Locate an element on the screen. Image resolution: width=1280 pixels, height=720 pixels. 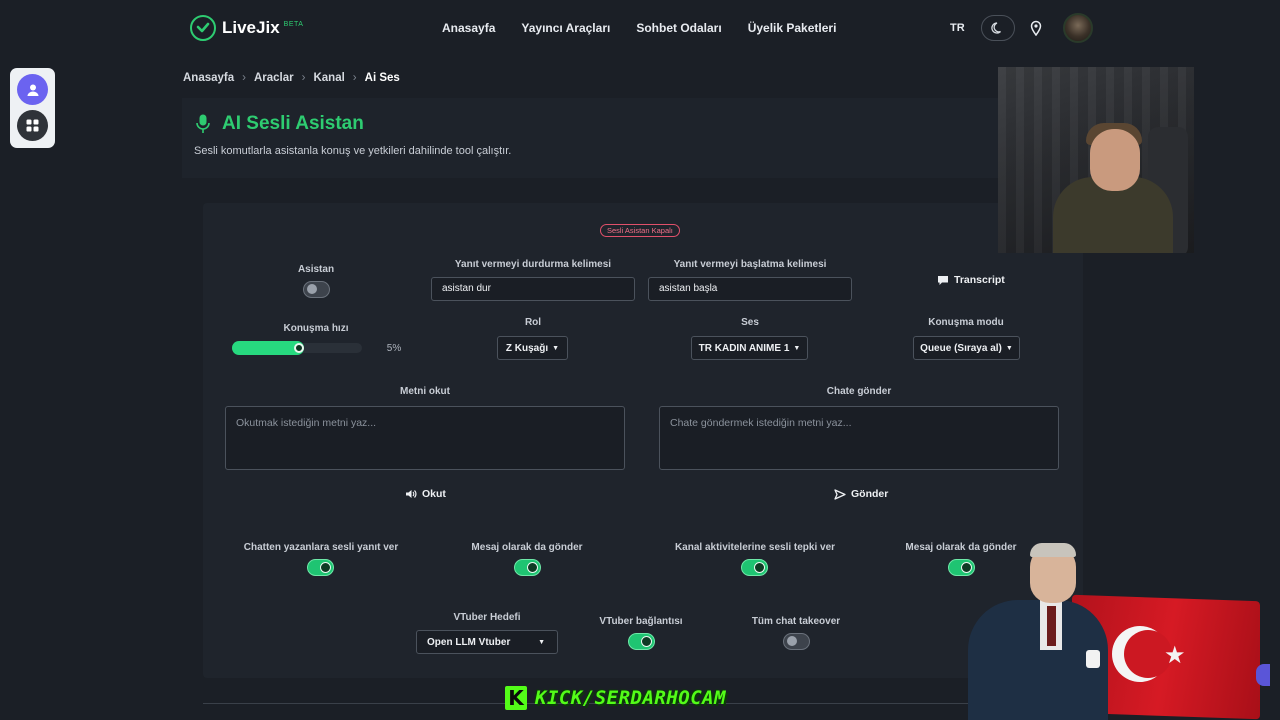
theme-toggle-button is located at coordinates (998, 28).